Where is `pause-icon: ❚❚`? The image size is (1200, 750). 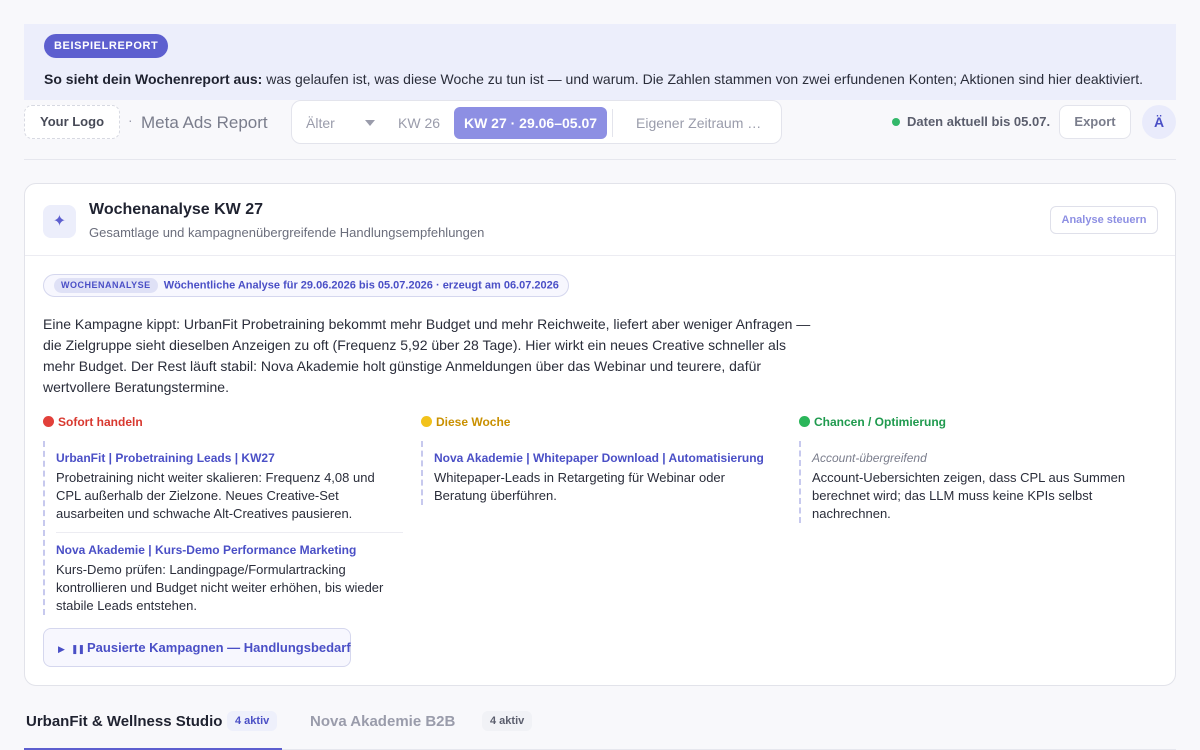
pause-icon: ❚❚ is located at coordinates (77, 649).